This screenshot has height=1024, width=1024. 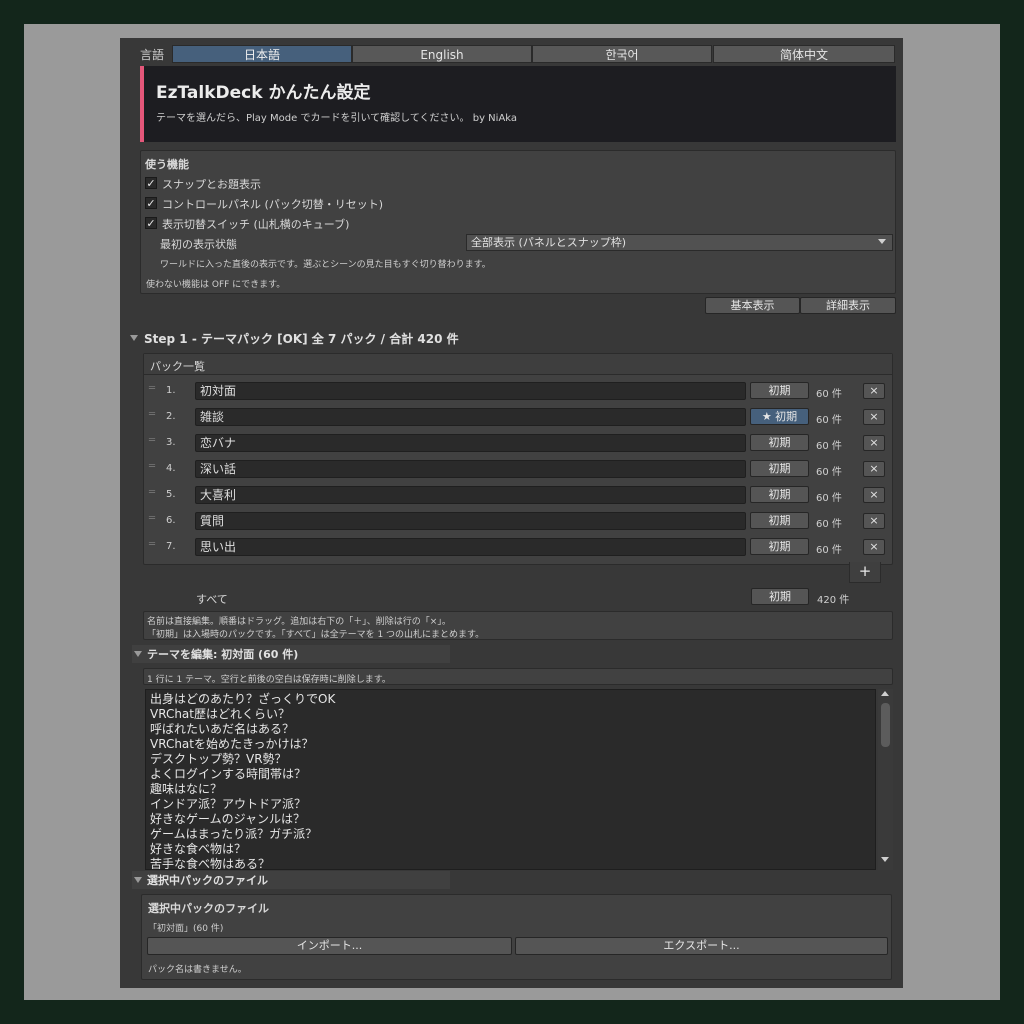 I want to click on pack-name-field: 質問, so click(x=470, y=521).